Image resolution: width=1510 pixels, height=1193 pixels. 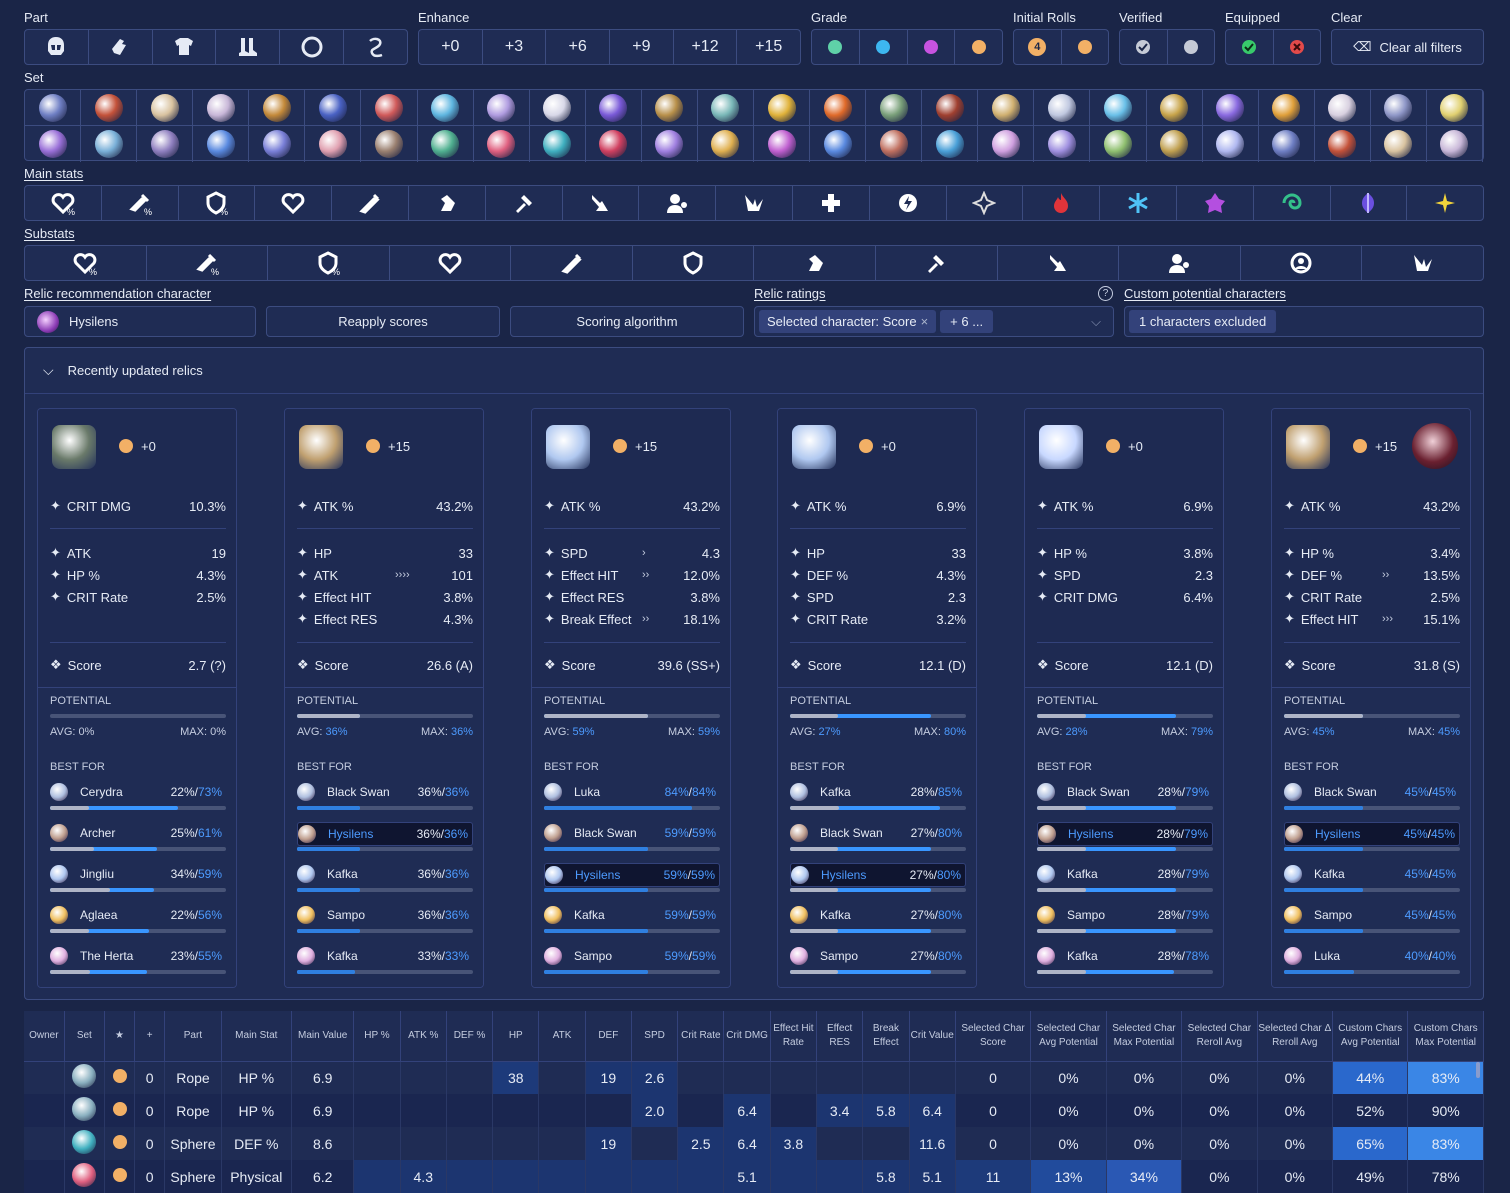 What do you see at coordinates (1372, 834) in the screenshot?
I see `best-for-row: Hysilens 45%/45%` at bounding box center [1372, 834].